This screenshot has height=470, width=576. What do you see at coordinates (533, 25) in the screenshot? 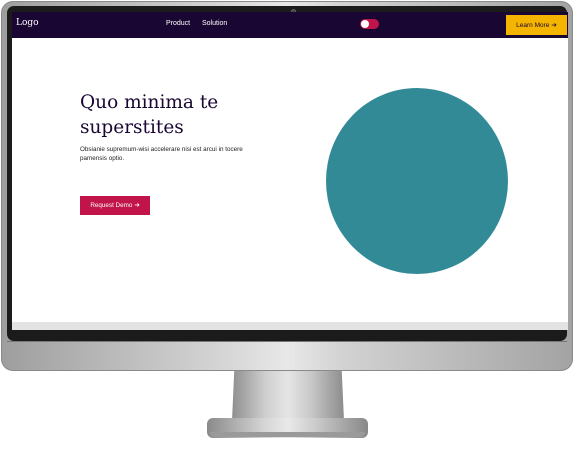
I see `learn-more-label: Learn More` at bounding box center [533, 25].